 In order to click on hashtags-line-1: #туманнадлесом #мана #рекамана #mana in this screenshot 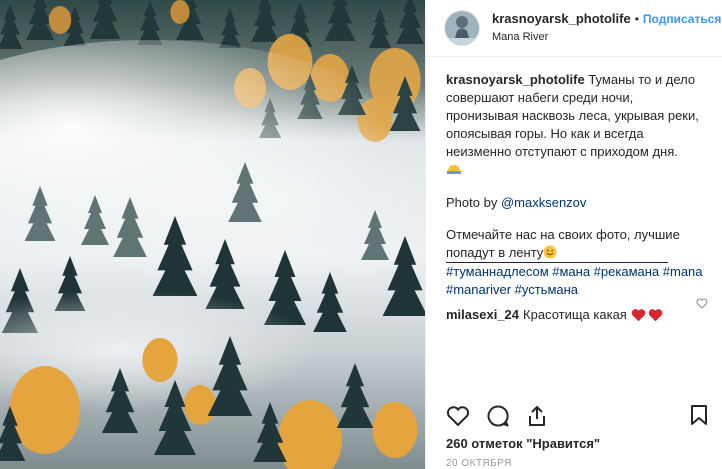, I will do `click(574, 271)`.